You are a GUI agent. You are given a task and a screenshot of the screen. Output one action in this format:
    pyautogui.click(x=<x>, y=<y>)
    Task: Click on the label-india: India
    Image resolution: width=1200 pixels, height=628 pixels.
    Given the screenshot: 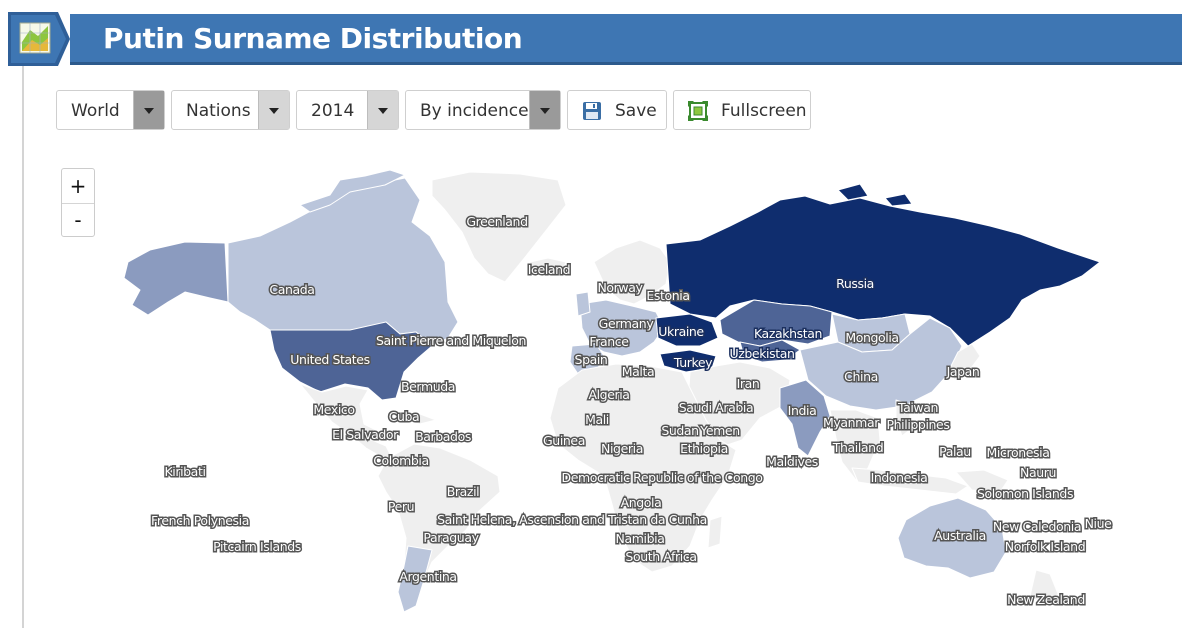 What is the action you would take?
    pyautogui.click(x=802, y=410)
    